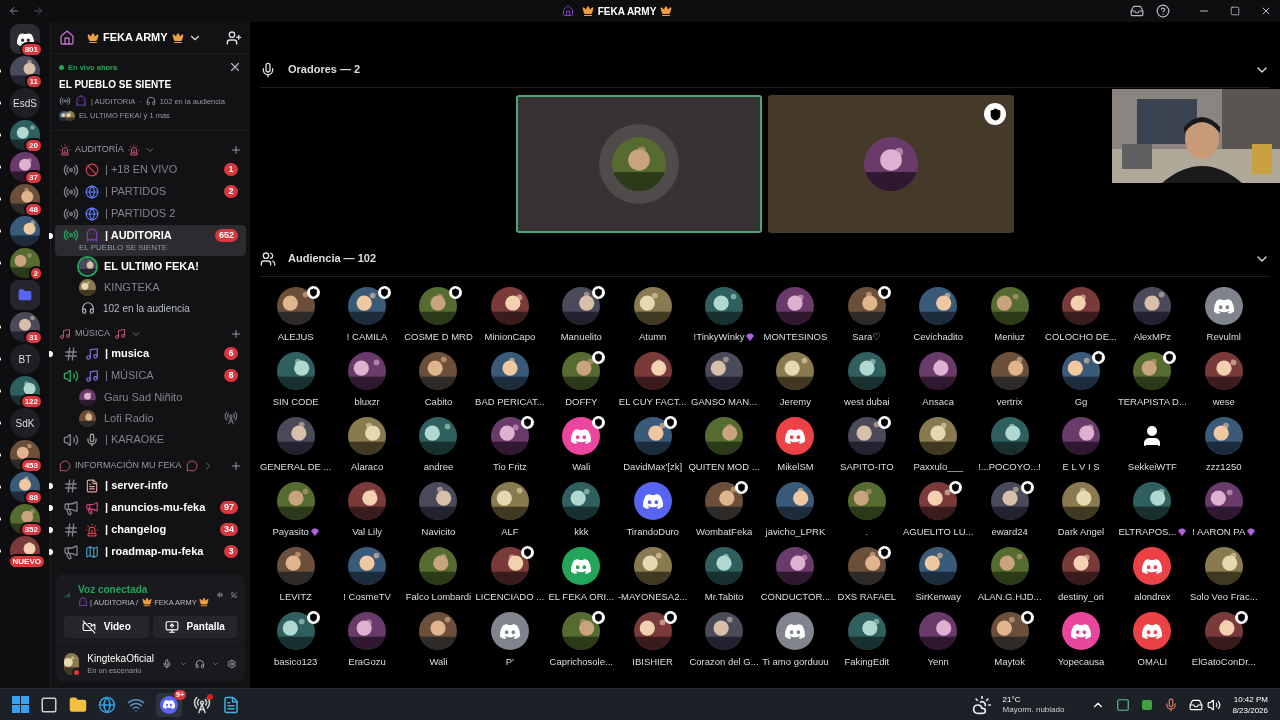 The width and height of the screenshot is (1280, 720). Describe the element at coordinates (113, 589) in the screenshot. I see `voice-status: Voz conectada` at that location.